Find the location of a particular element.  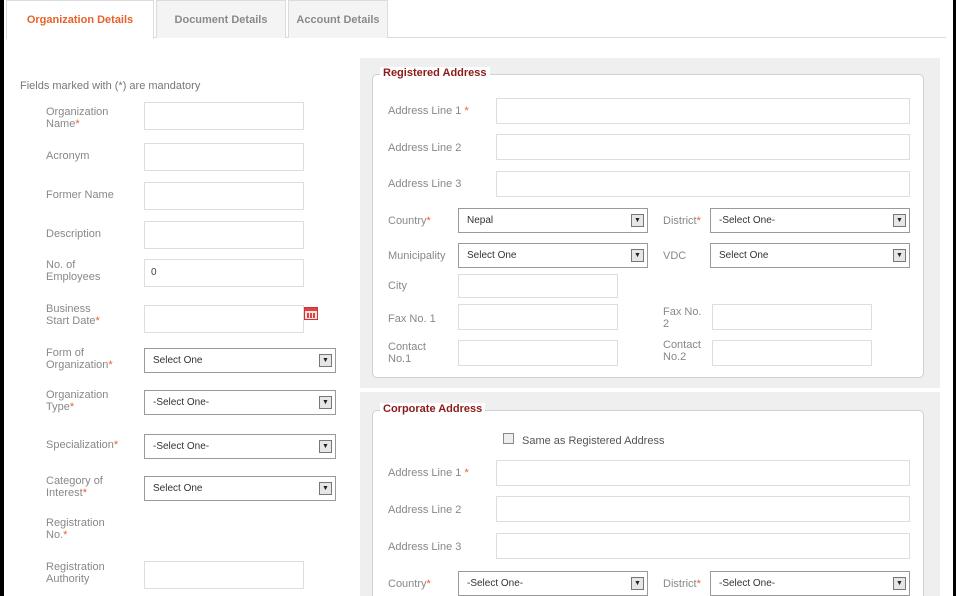

tab-document-details: Document Details is located at coordinates (221, 19).